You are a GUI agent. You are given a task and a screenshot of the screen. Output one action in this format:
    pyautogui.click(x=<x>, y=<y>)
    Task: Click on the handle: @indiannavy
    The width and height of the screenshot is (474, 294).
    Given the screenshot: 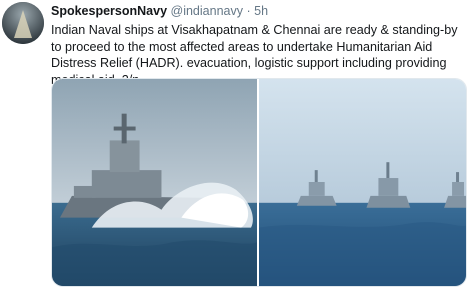 What is the action you would take?
    pyautogui.click(x=207, y=11)
    